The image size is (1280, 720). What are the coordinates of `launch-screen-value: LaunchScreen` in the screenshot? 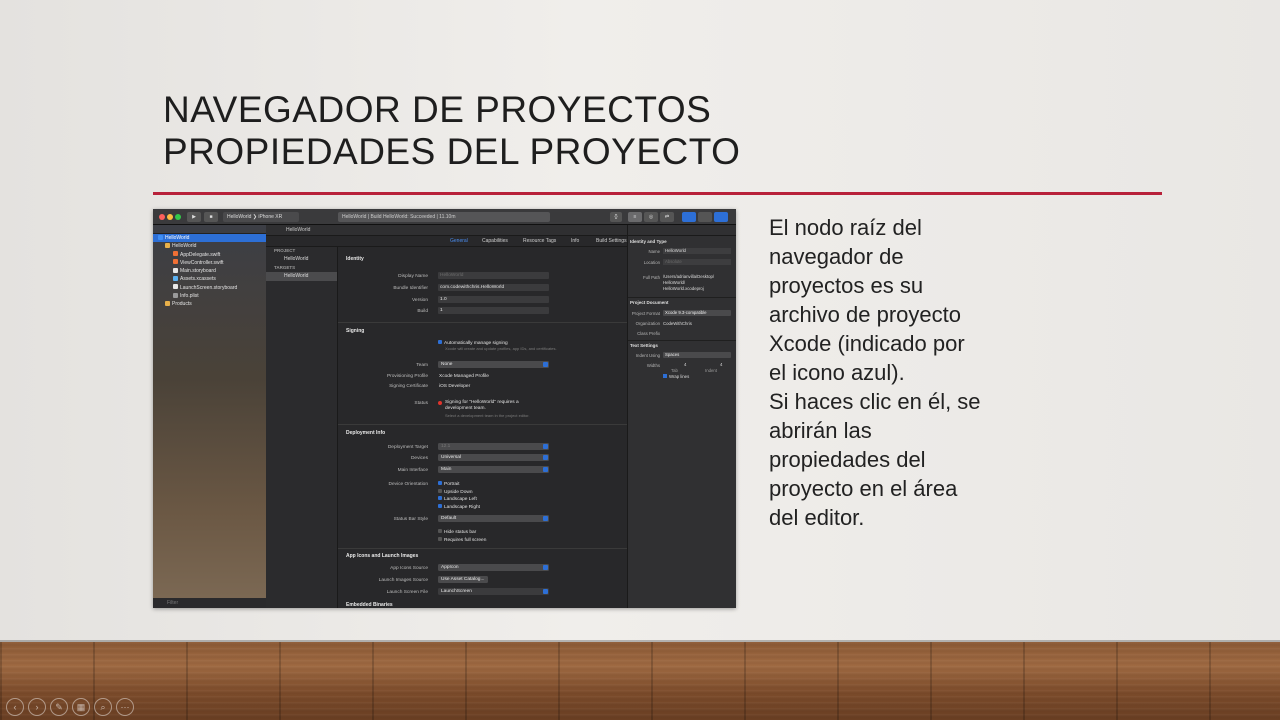 It's located at (456, 591).